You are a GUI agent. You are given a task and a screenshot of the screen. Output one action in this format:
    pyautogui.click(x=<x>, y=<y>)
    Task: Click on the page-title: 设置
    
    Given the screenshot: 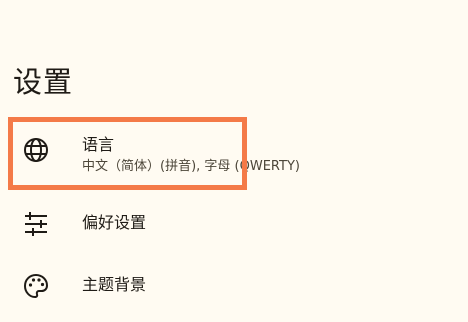 What is the action you would take?
    pyautogui.click(x=43, y=82)
    